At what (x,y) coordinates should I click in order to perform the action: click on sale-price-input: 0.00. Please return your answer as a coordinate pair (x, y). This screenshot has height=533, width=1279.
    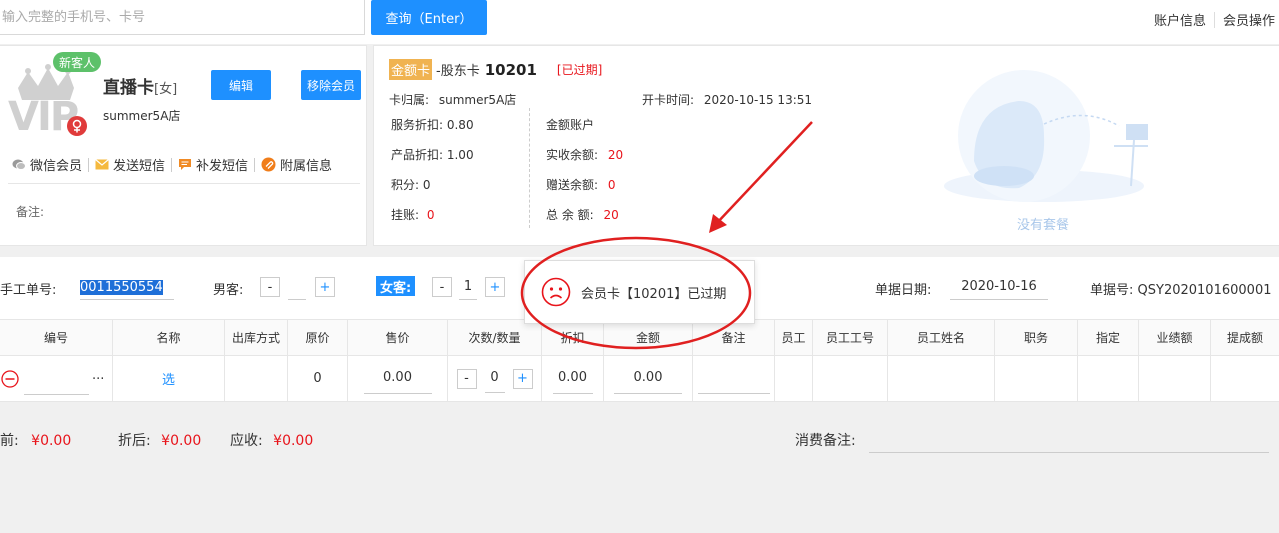
    Looking at the image, I should click on (397, 378).